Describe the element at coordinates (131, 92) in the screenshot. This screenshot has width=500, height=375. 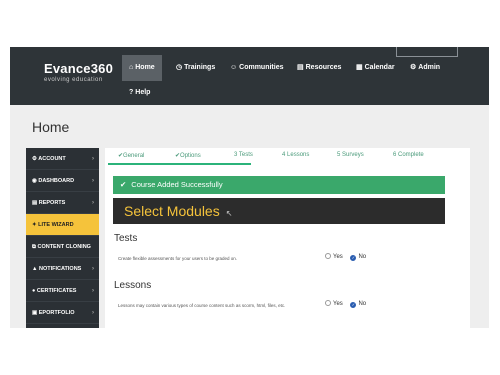
I see `question-icon: ?` at that location.